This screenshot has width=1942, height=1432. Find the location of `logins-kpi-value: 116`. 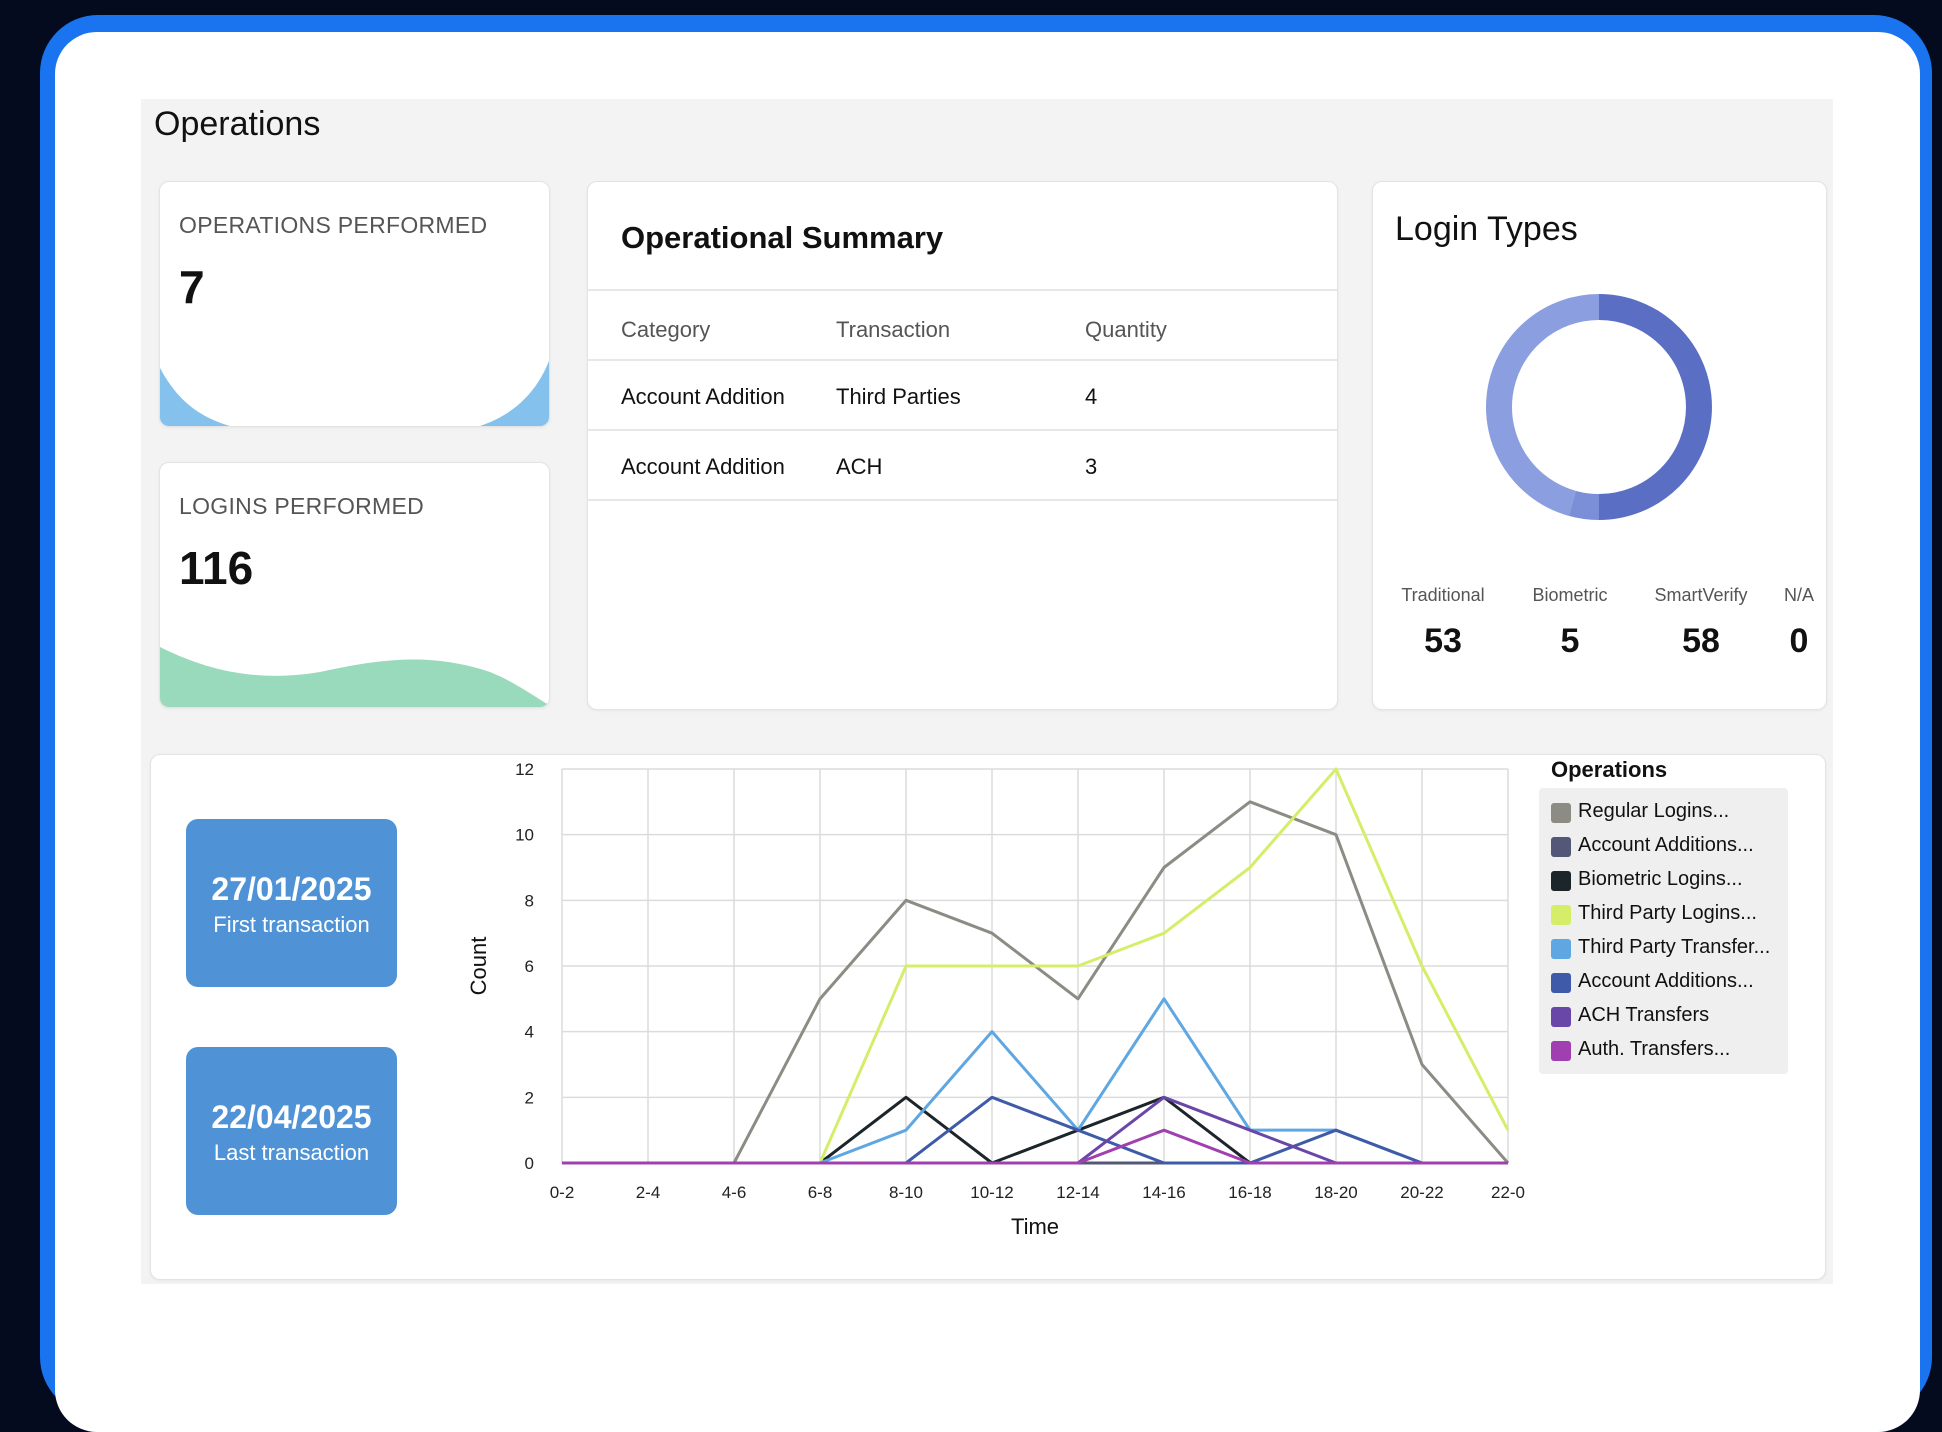

logins-kpi-value: 116 is located at coordinates (216, 568).